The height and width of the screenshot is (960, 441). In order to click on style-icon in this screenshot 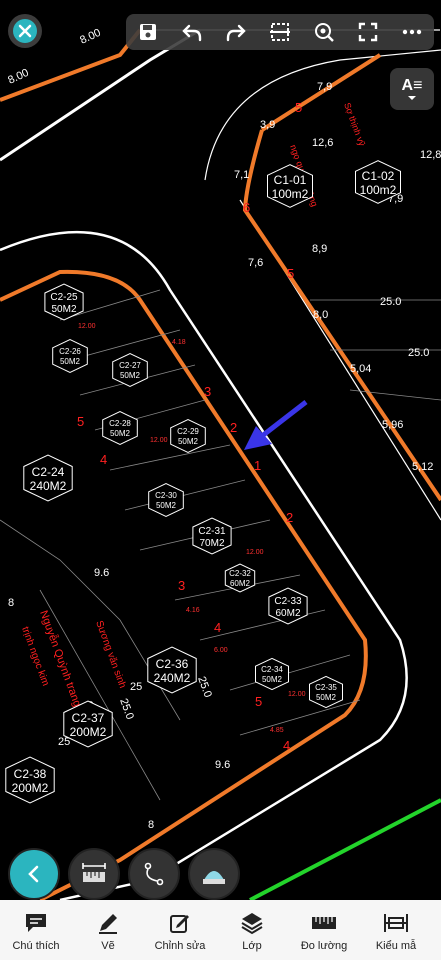, I will do `click(396, 923)`.